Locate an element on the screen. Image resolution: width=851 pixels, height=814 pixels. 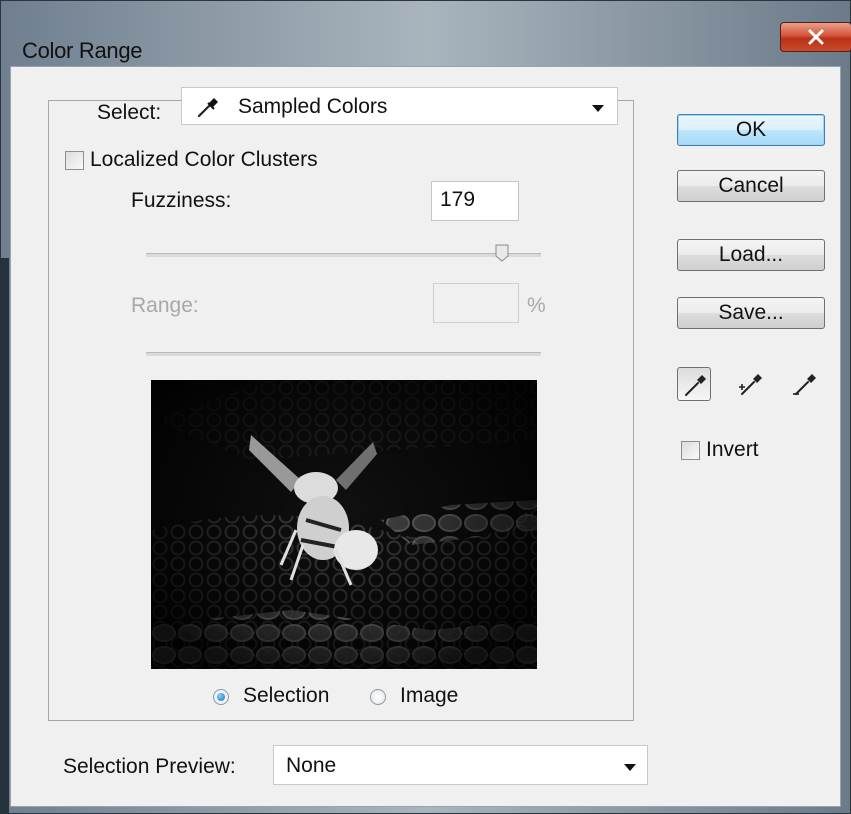
eyedropper-plus-tool is located at coordinates (750, 384).